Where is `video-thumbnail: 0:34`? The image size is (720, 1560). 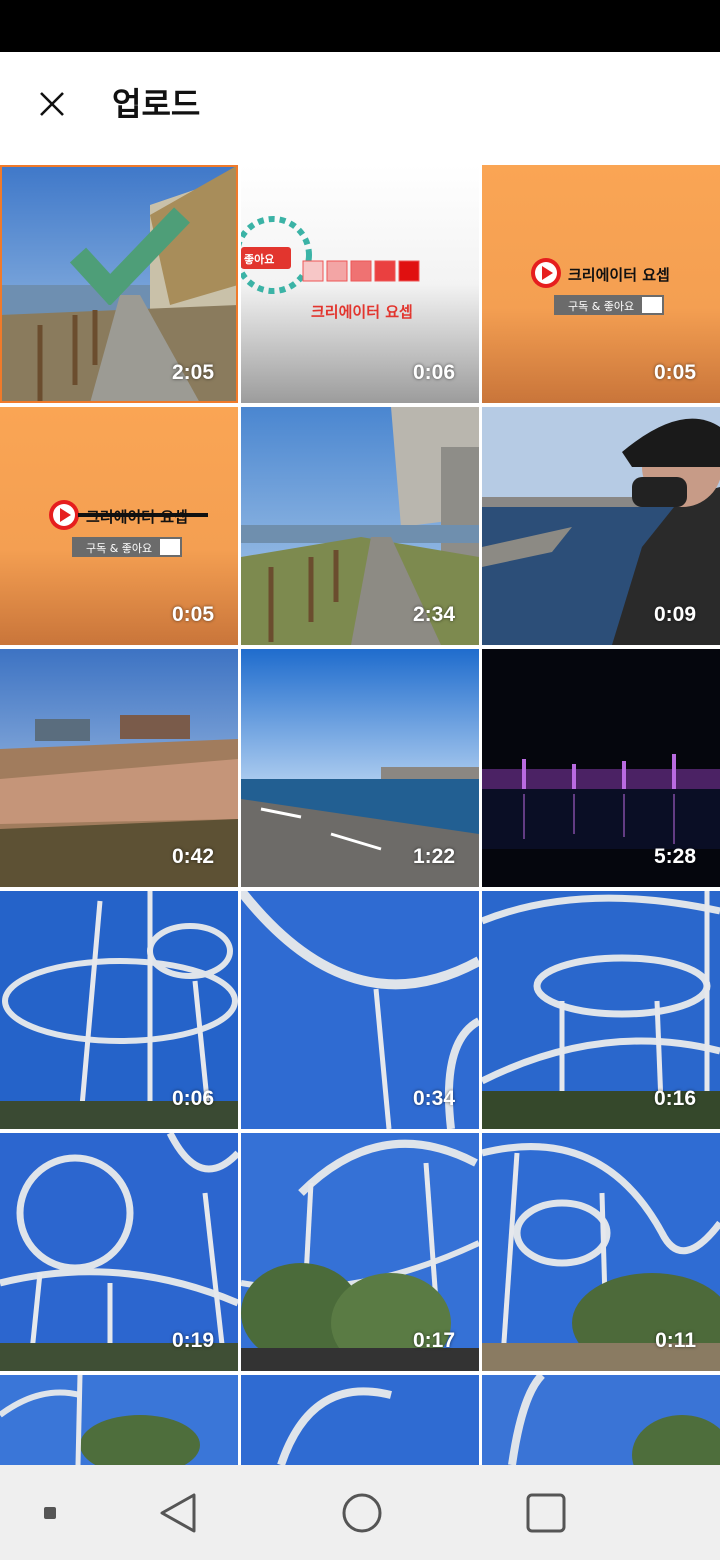 video-thumbnail: 0:34 is located at coordinates (360, 1010).